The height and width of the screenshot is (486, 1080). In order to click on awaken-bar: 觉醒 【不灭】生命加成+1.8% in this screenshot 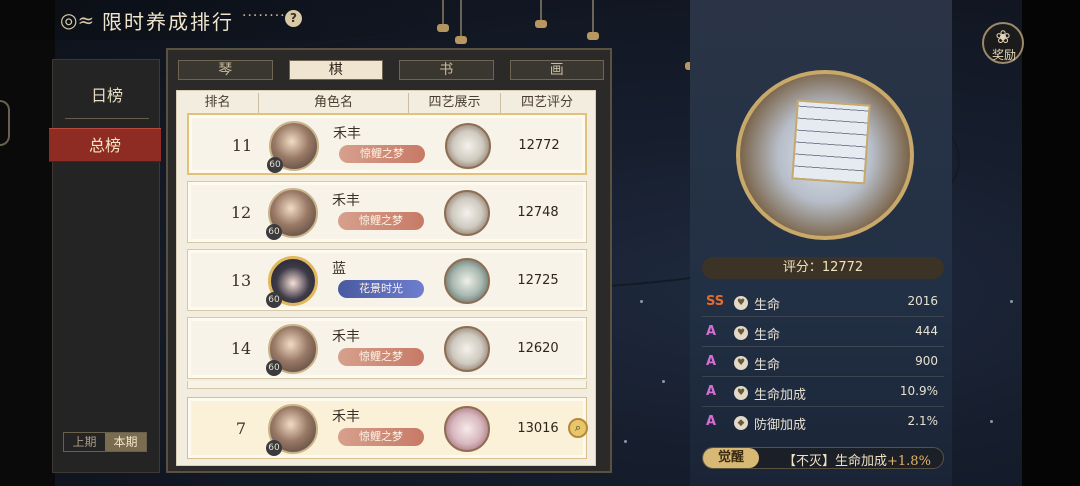, I will do `click(823, 458)`.